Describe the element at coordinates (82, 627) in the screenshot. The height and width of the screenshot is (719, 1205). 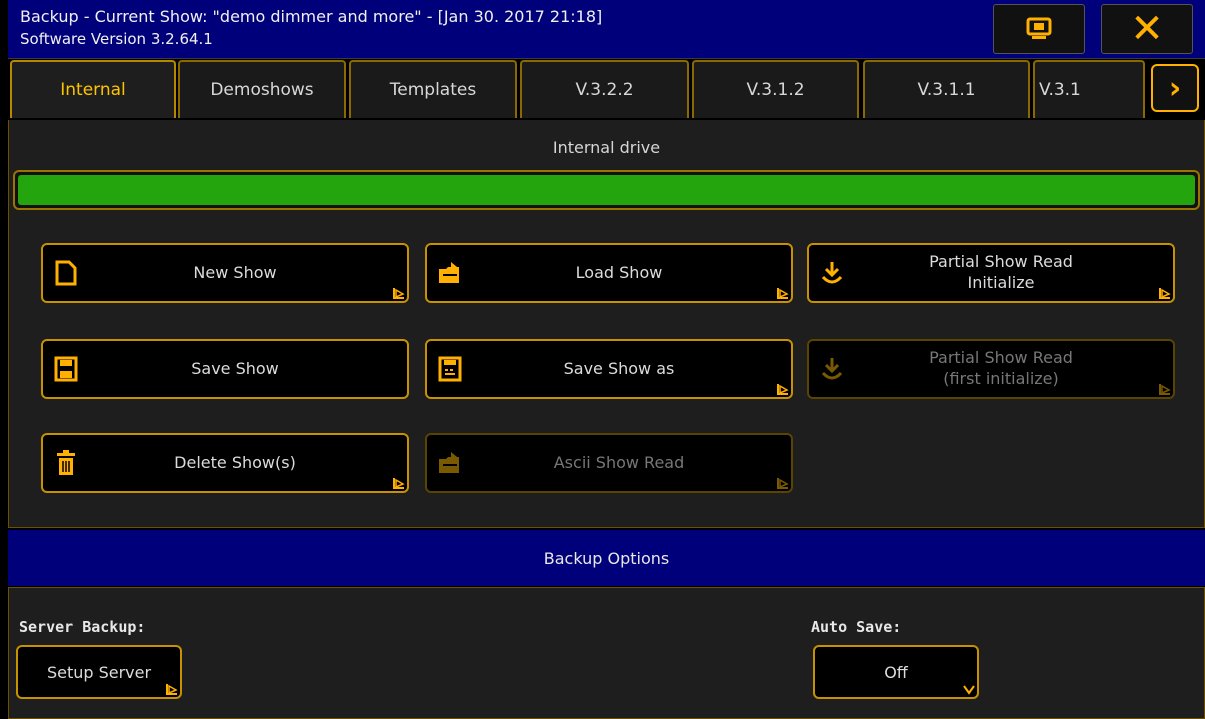
I see `server-backup-label: Server Backup:` at that location.